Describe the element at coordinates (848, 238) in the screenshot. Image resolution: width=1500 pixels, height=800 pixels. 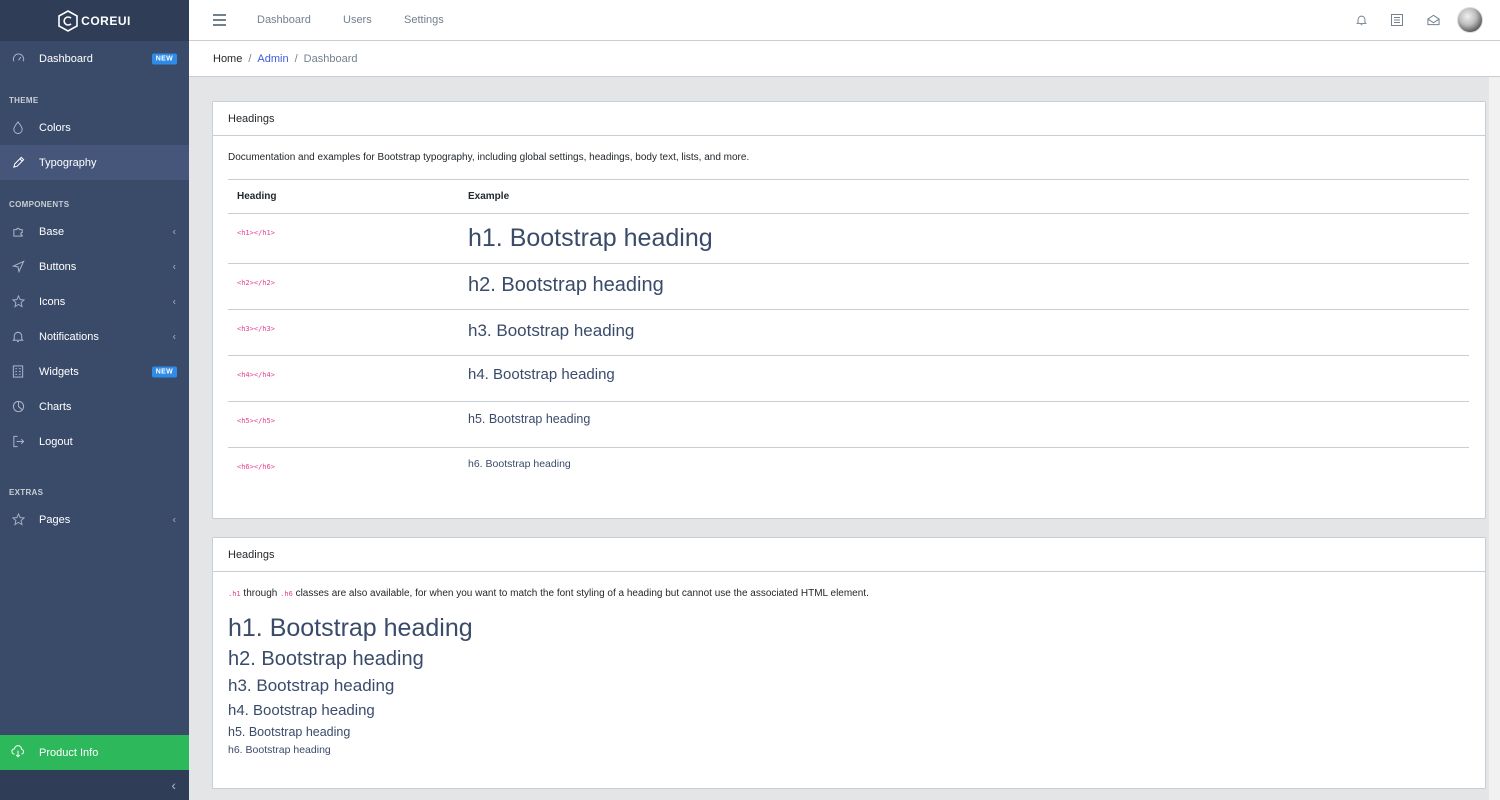
I see `table-row: <h1></h1> h1. Bootstrap heading` at that location.